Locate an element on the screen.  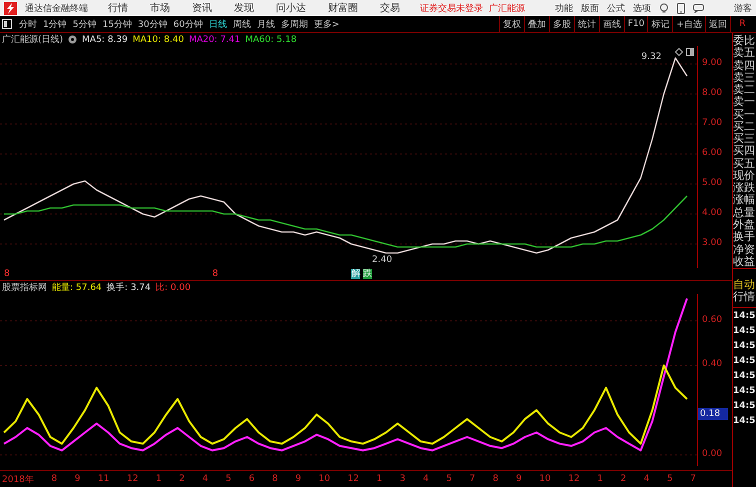
login-notice: 证券交易未登录 is located at coordinates (451, 8).